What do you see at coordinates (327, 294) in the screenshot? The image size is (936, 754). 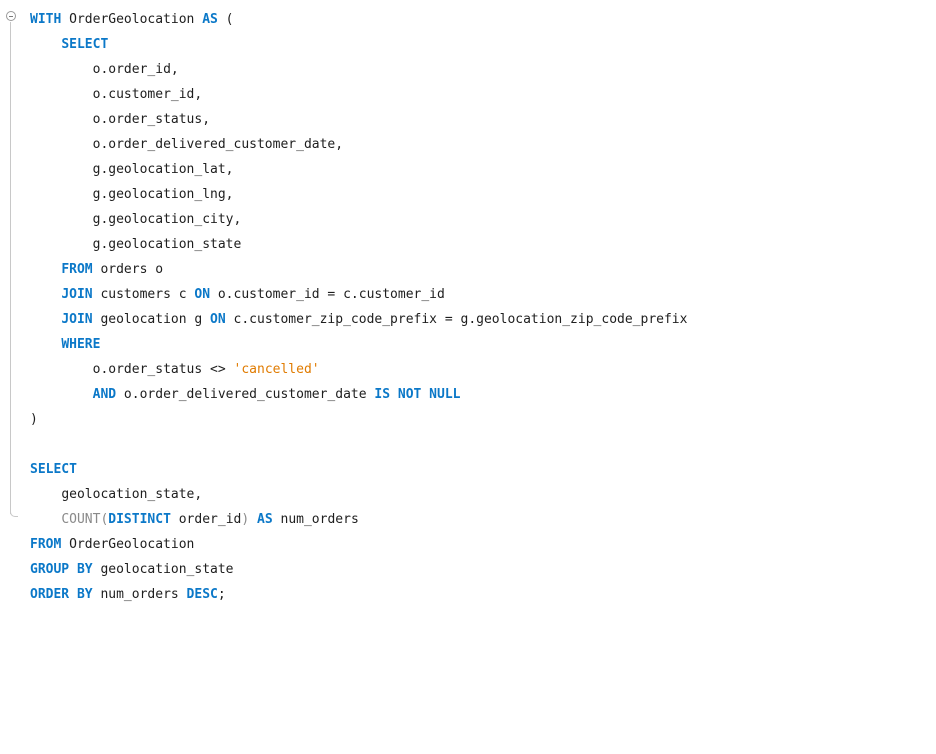 I see `identifier: o.customer_id = c.customer_id` at bounding box center [327, 294].